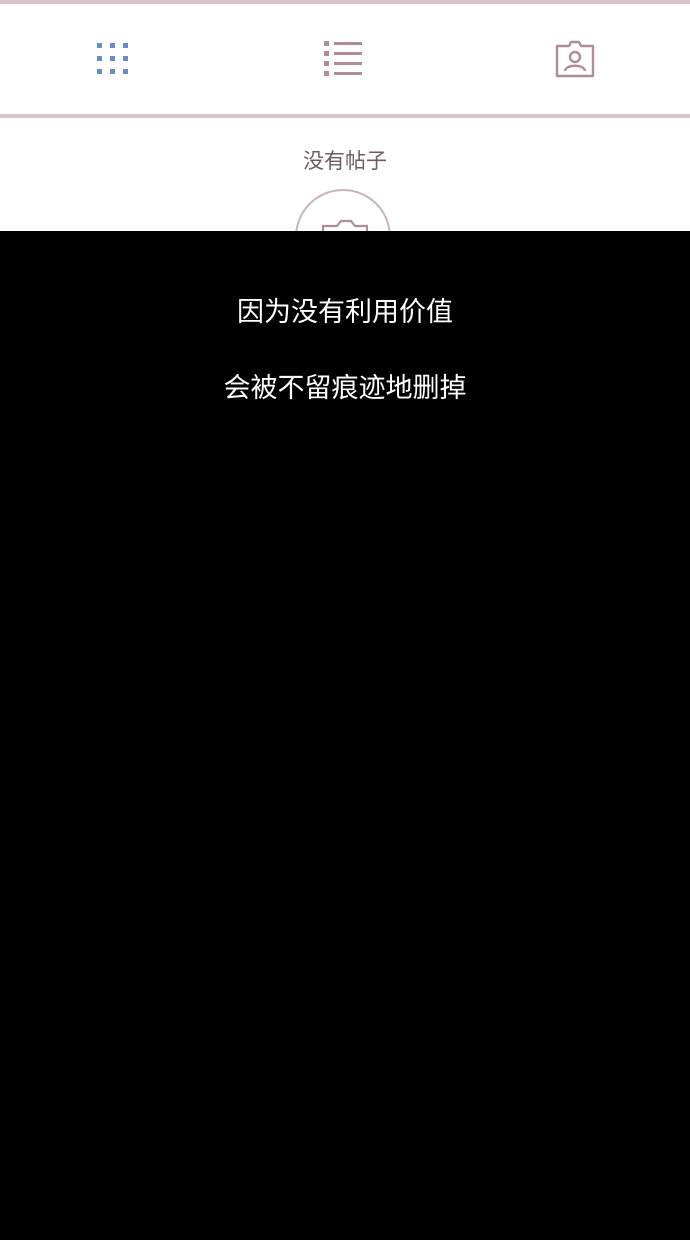 The height and width of the screenshot is (1240, 690). I want to click on empty-posts-title: 没有帖子, so click(345, 161).